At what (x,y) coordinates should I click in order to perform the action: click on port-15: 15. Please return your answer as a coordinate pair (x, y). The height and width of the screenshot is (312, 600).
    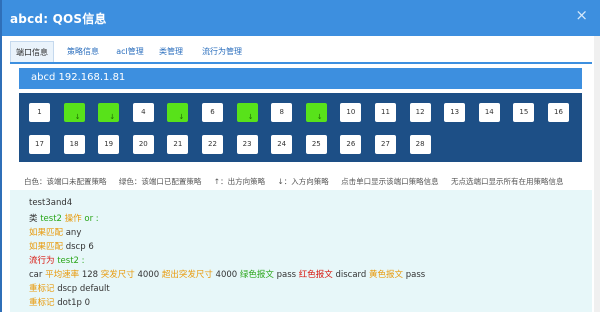
    Looking at the image, I should click on (524, 112).